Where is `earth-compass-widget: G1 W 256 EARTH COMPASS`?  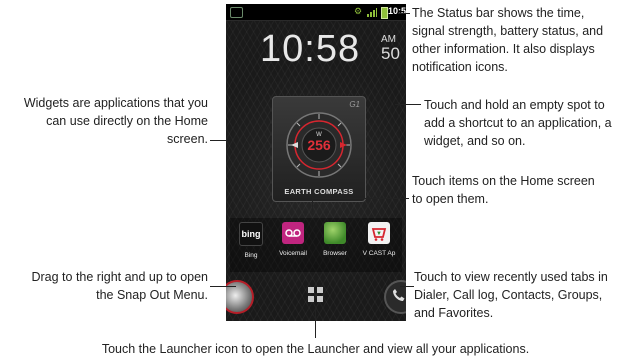
earth-compass-widget: G1 W 256 EARTH COMPASS is located at coordinates (319, 149).